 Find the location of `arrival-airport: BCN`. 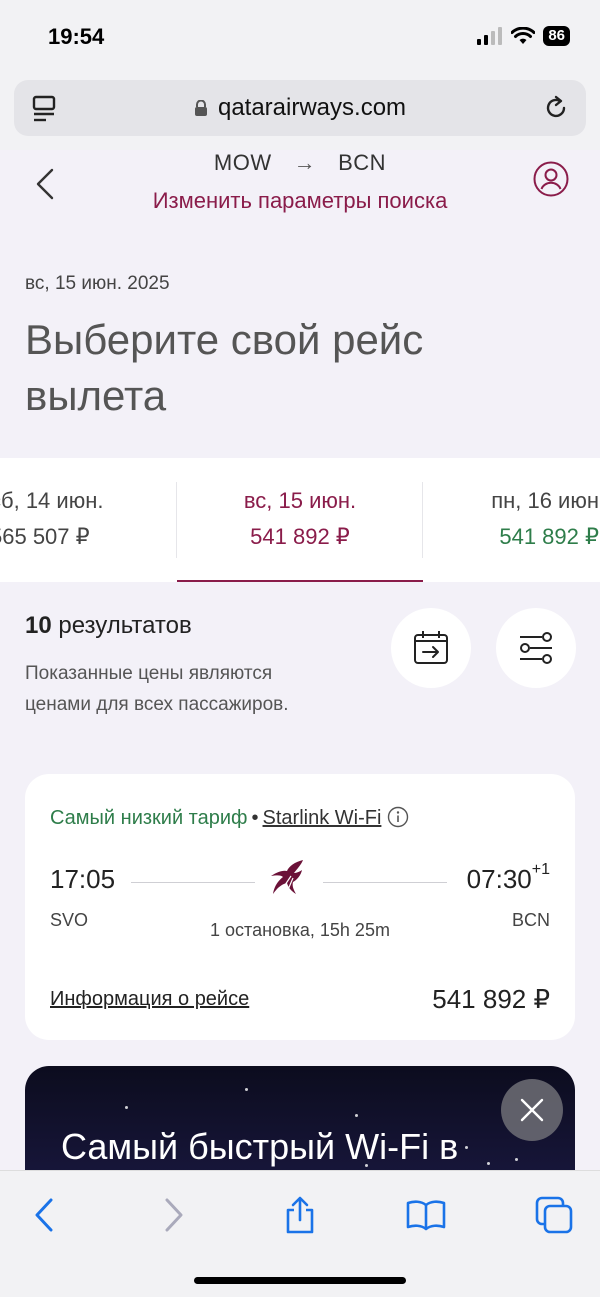

arrival-airport: BCN is located at coordinates (530, 920).